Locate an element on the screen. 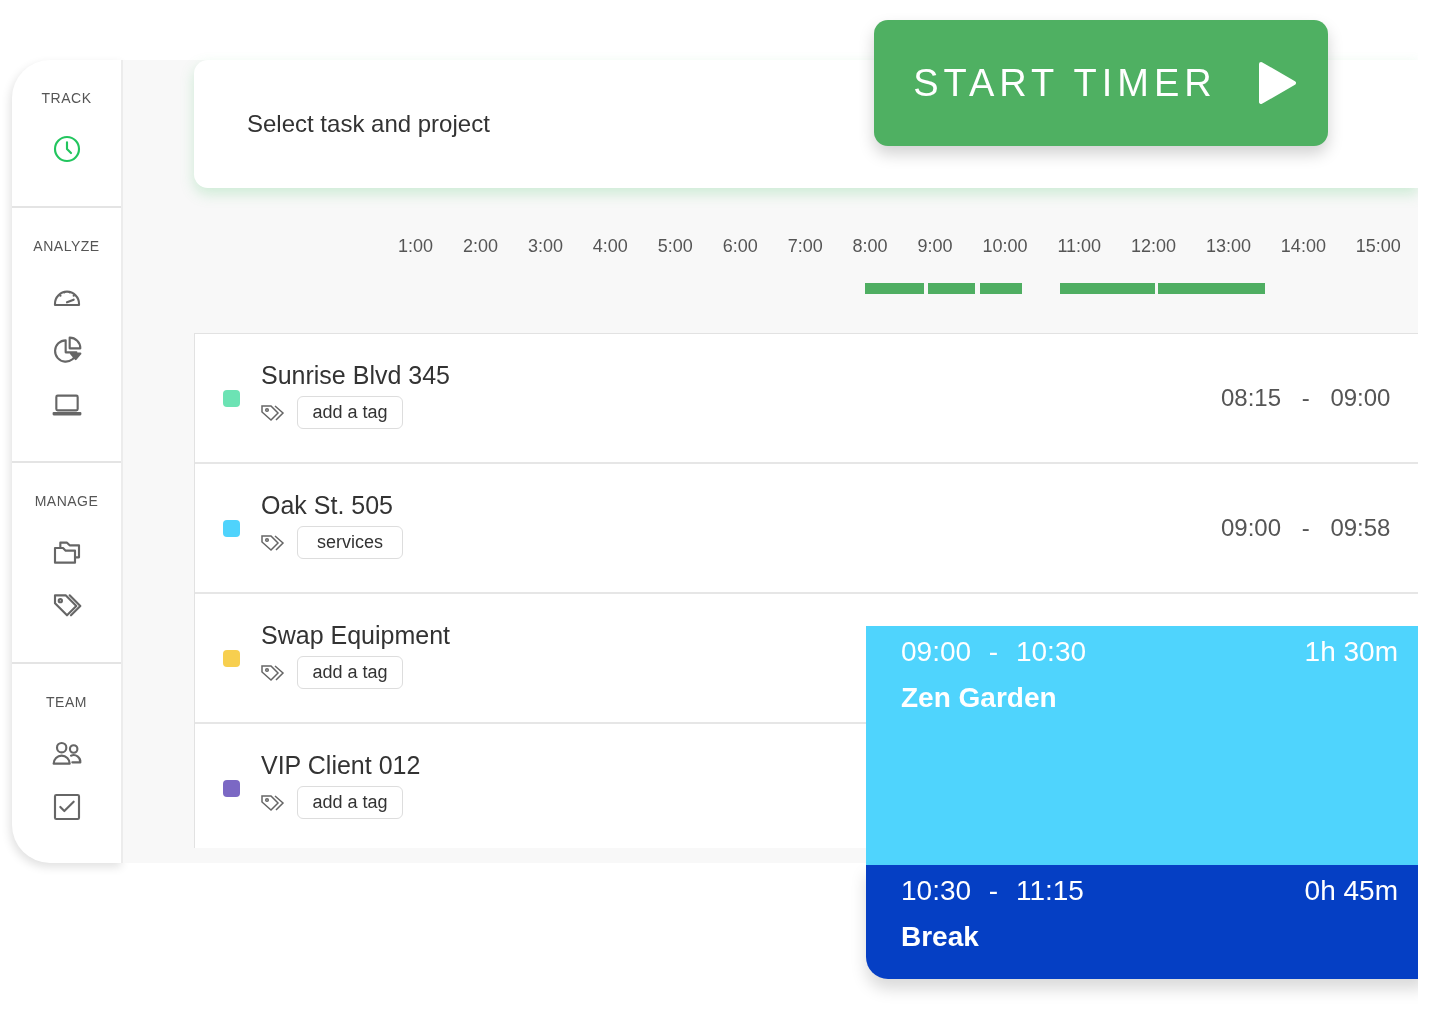 Image resolution: width=1446 pixels, height=1016 pixels. section-heading: TEAM is located at coordinates (66, 701).